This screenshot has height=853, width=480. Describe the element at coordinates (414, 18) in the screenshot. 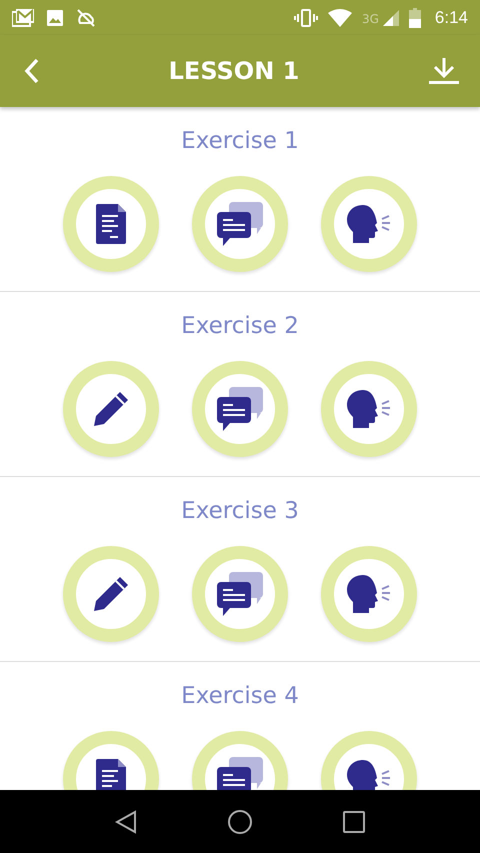

I see `battery-icon` at that location.